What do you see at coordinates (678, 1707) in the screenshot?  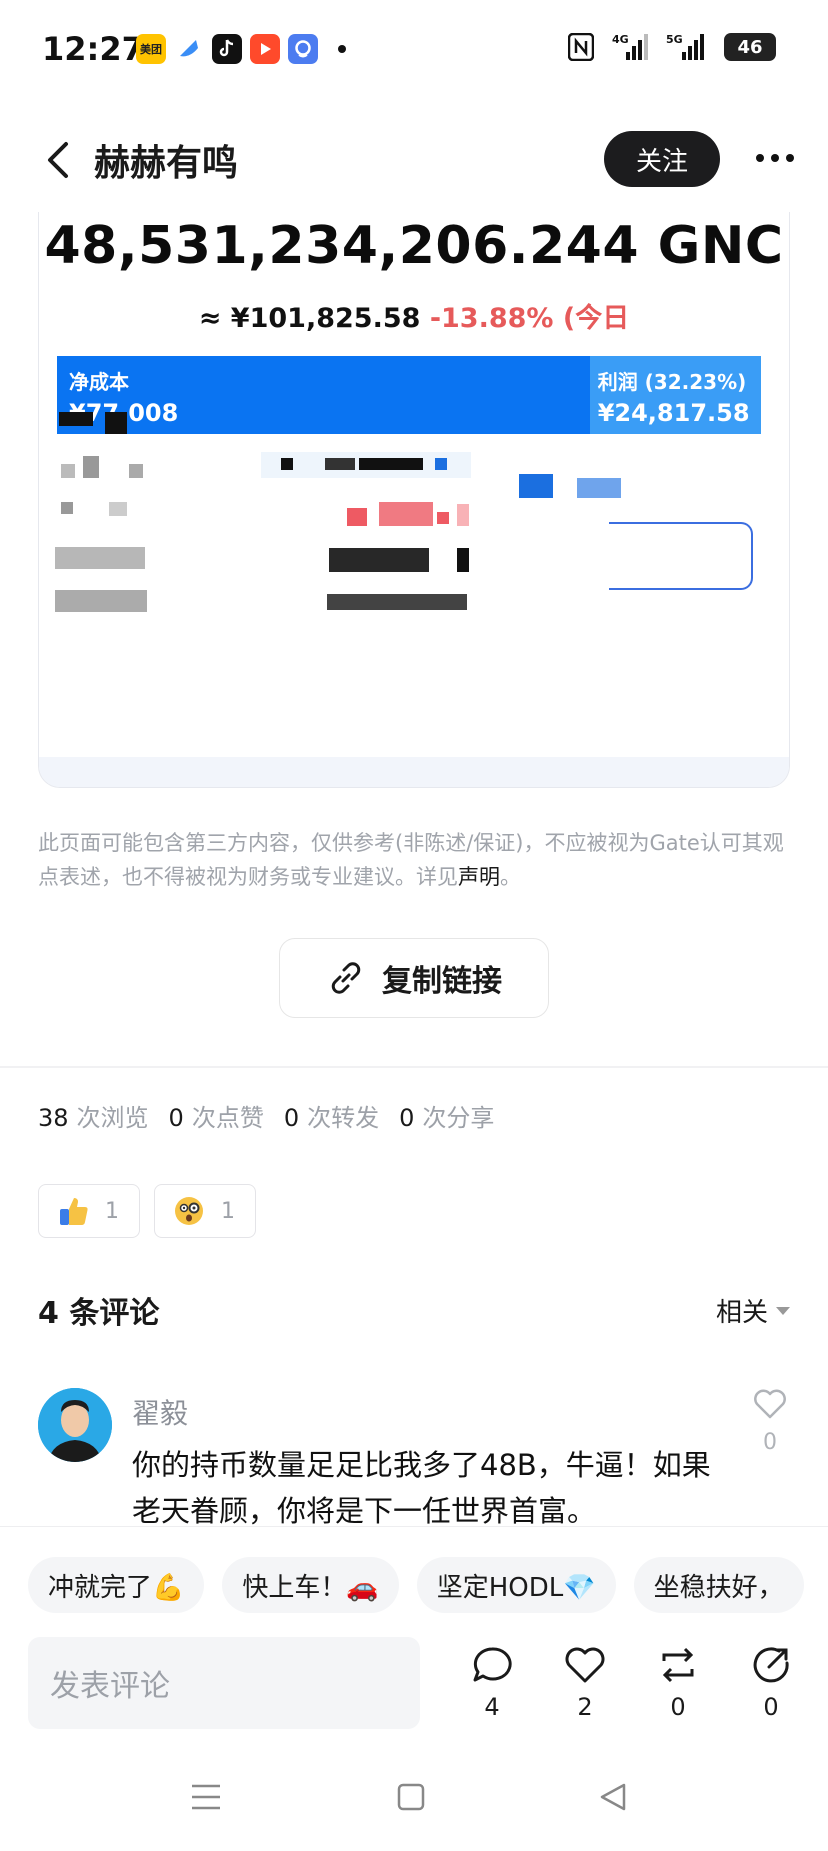 I see `repost-count: 0` at bounding box center [678, 1707].